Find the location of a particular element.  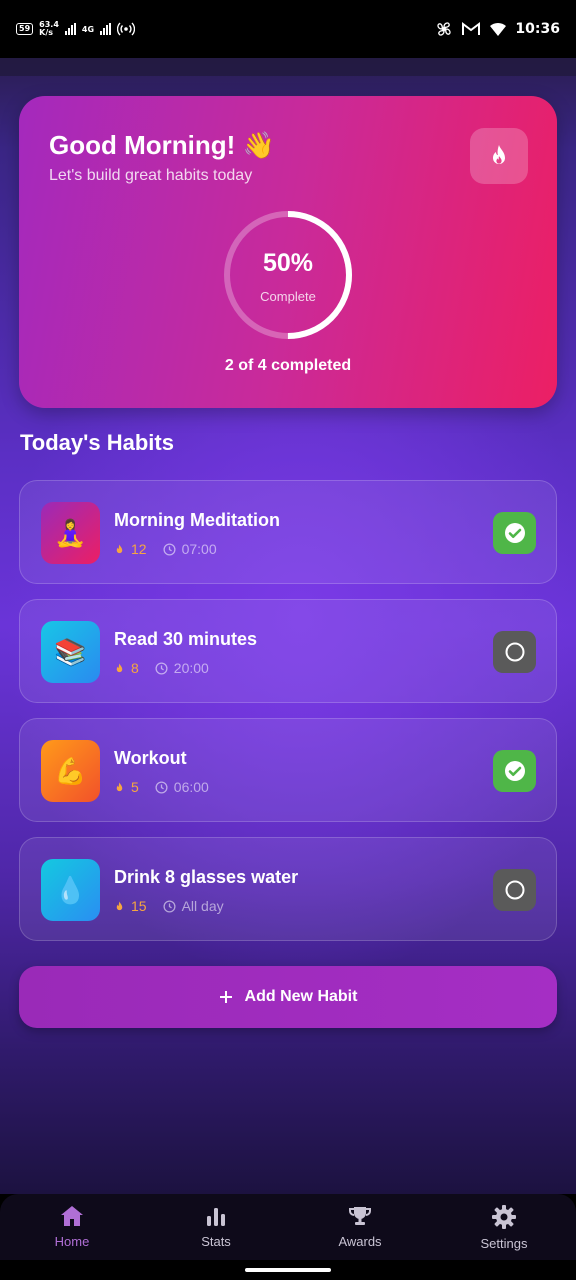

progress-percent: 50% is located at coordinates (288, 263).